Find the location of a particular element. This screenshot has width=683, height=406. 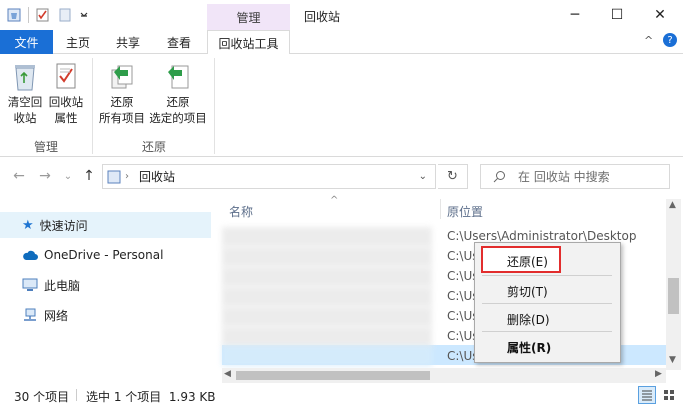

manage-context-tab-label: 管理 is located at coordinates (248, 17).